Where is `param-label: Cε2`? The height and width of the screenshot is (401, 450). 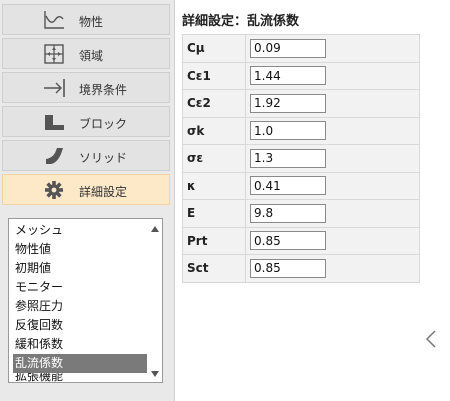
param-label: Cε2 is located at coordinates (214, 103).